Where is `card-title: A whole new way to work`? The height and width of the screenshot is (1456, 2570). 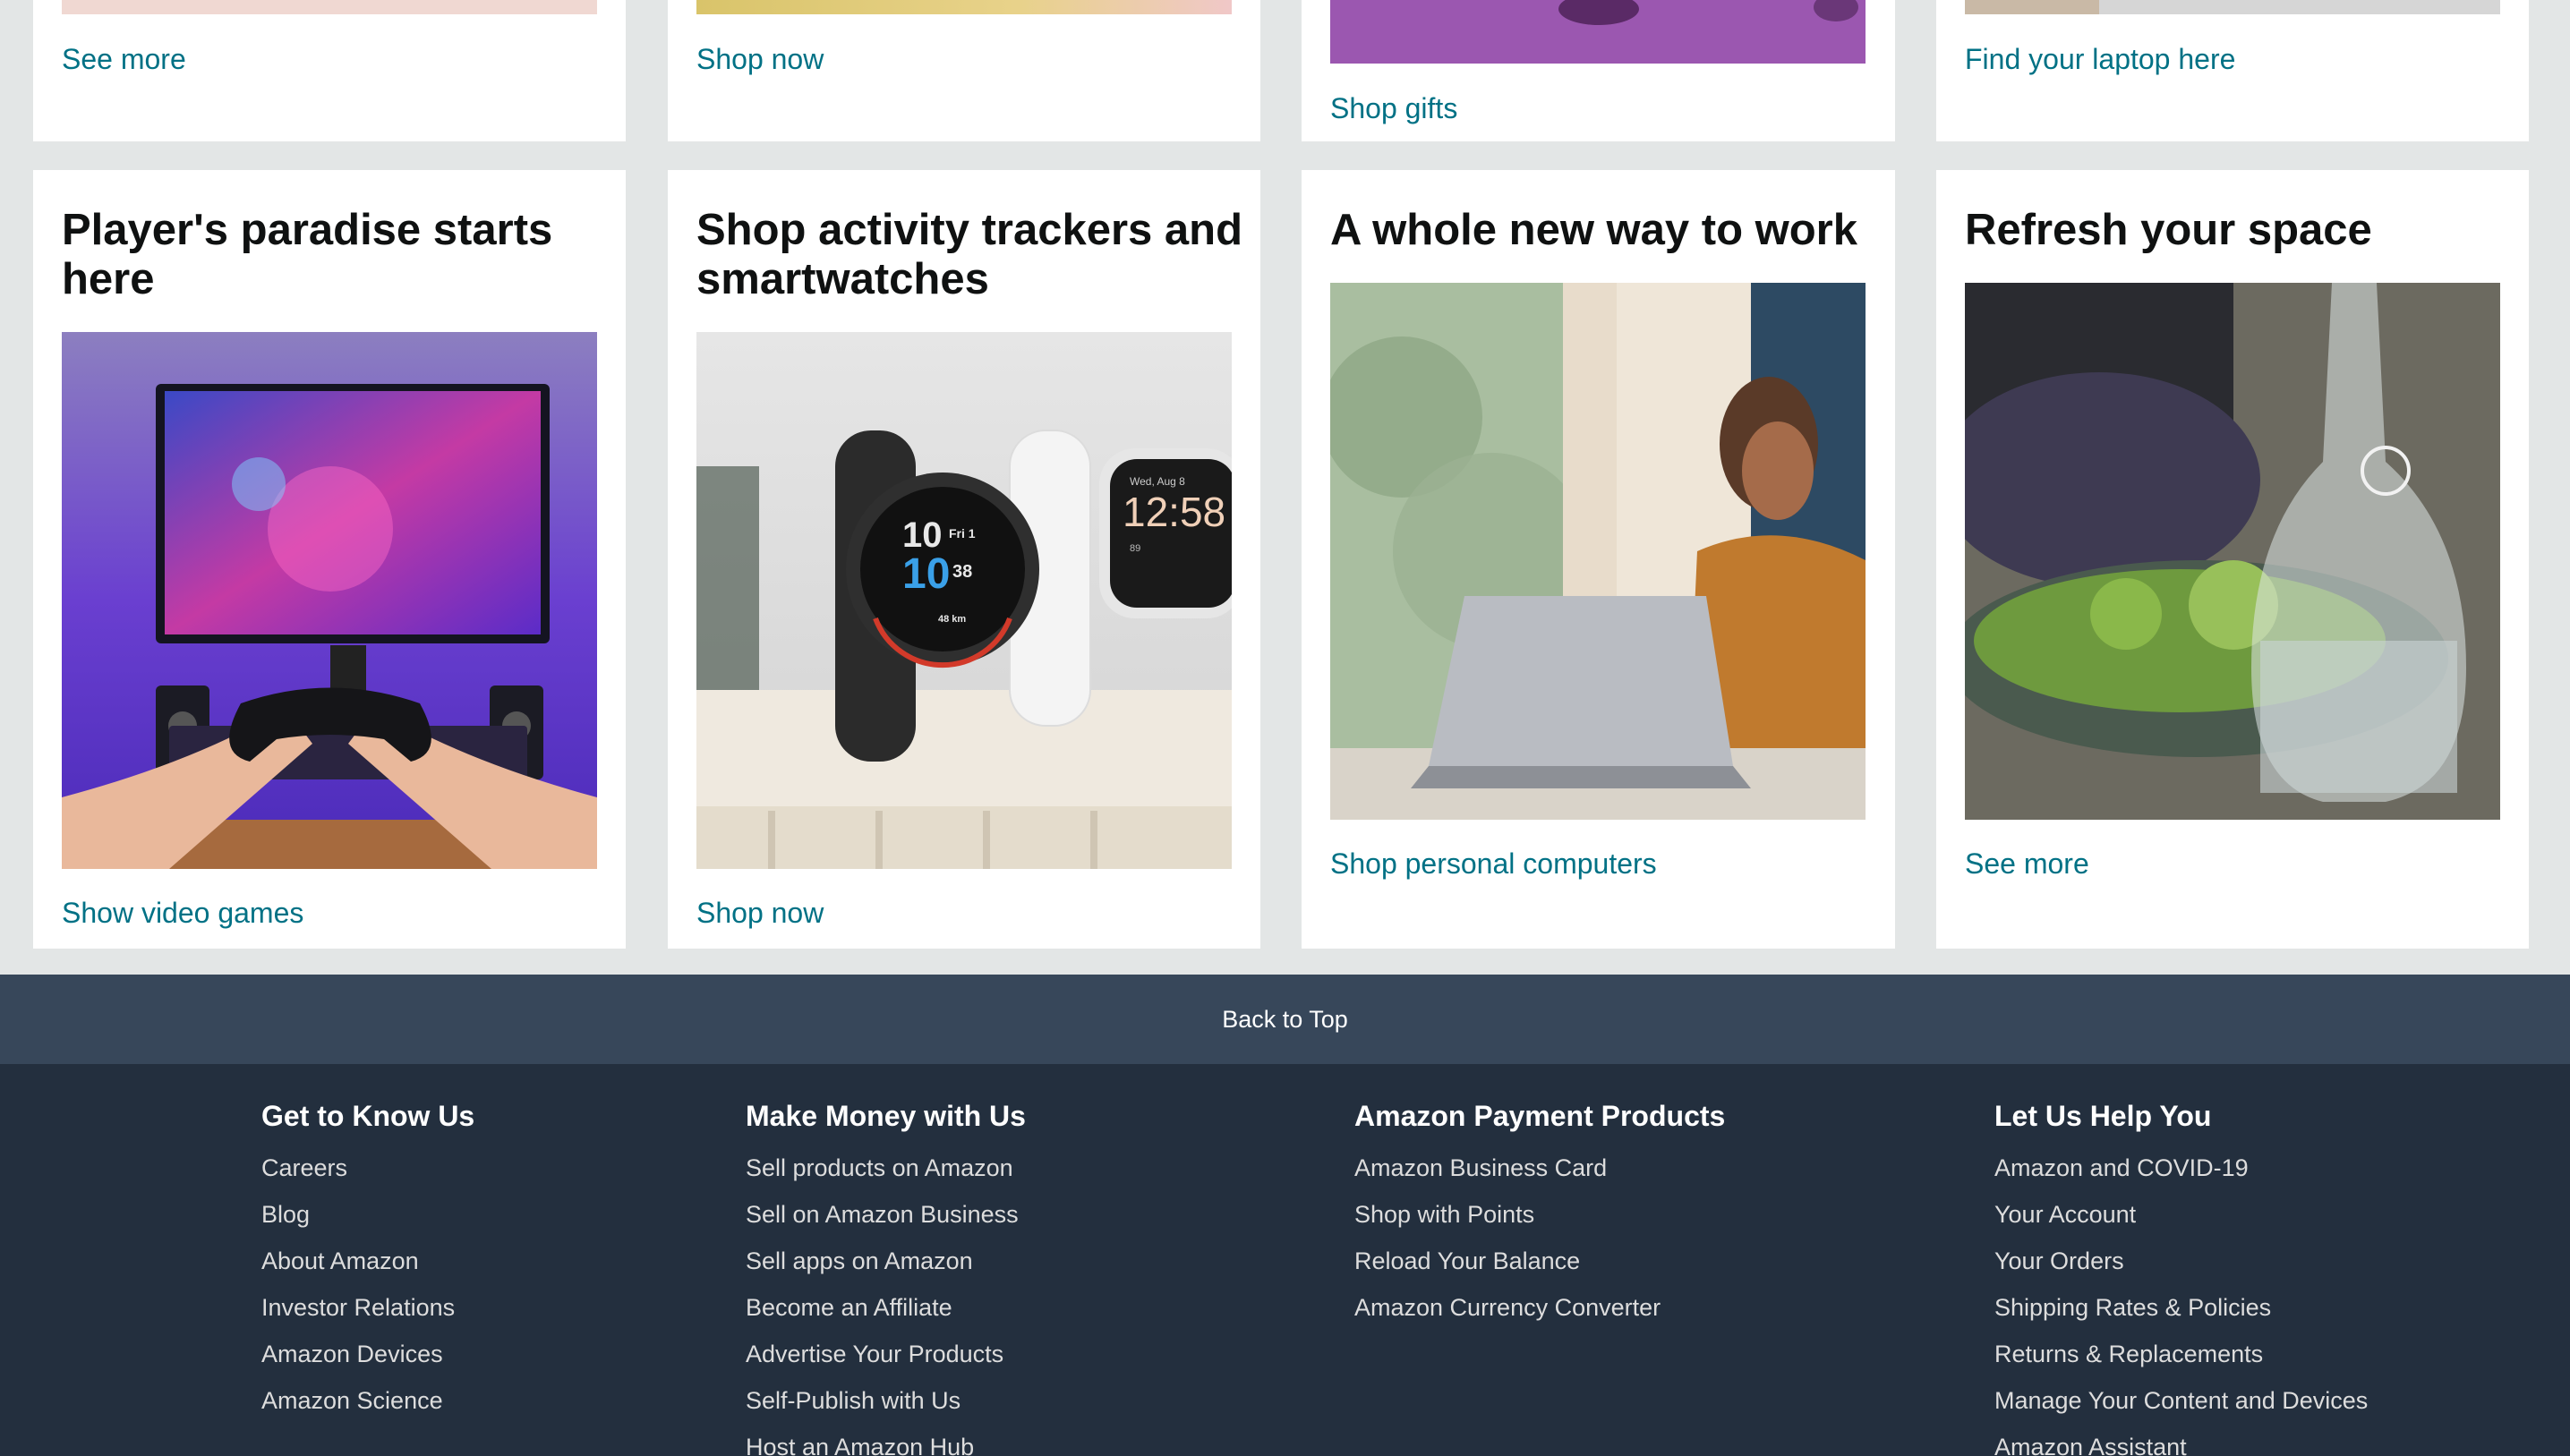 card-title: A whole new way to work is located at coordinates (1594, 230).